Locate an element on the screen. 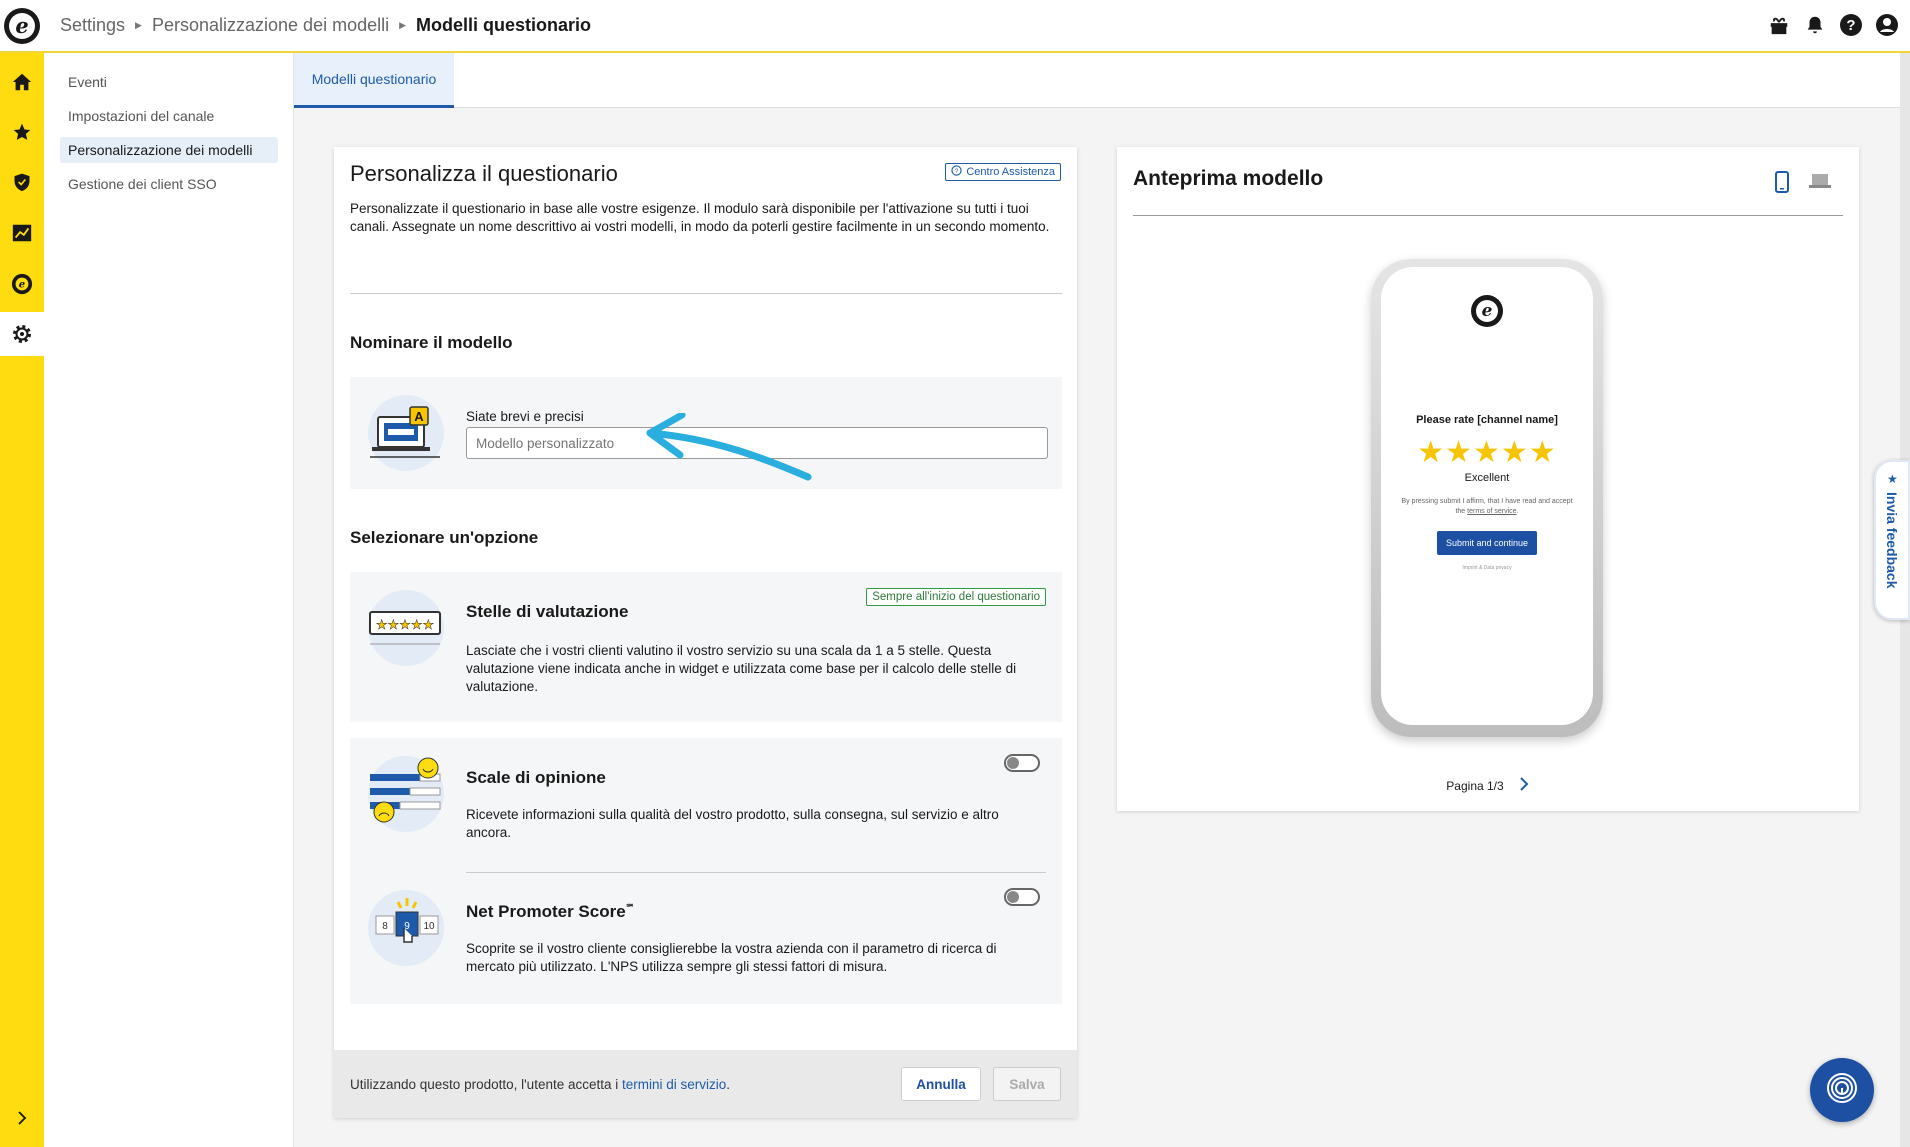  sidenav-item-template-customization: Personalizzazione dei modelli is located at coordinates (169, 150).